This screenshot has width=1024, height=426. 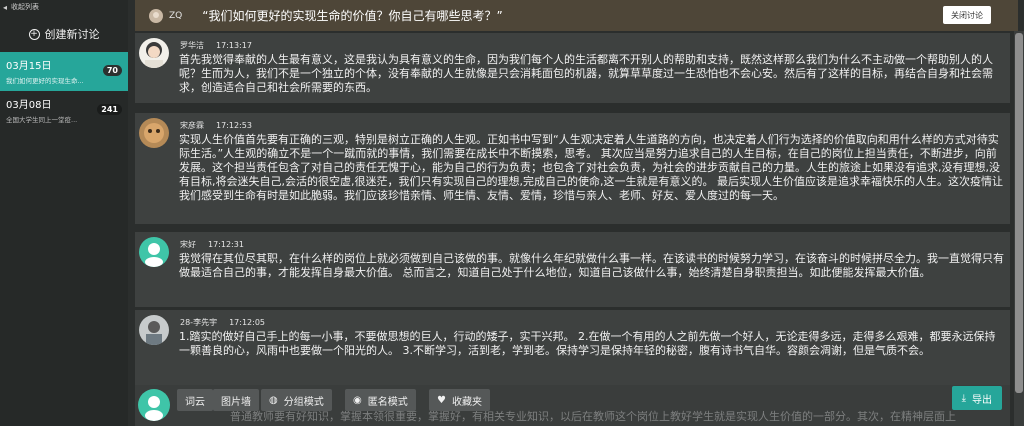 I want to click on host-avatar, so click(x=156, y=15).